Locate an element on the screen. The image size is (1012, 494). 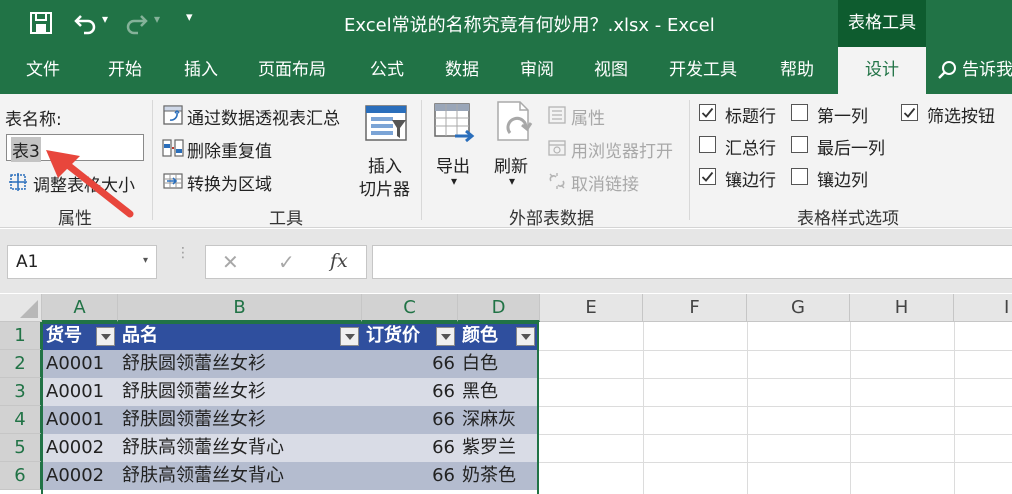
header-row-label: 标题行 is located at coordinates (750, 117).